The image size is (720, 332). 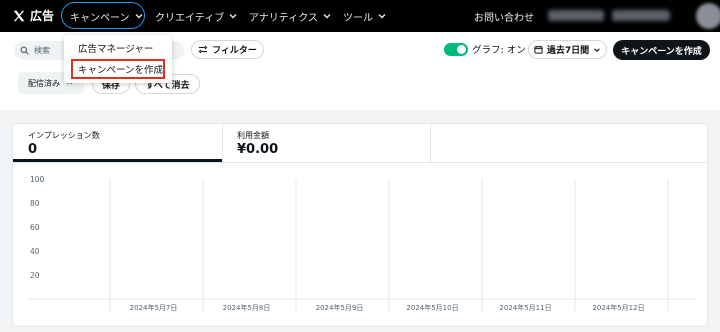 What do you see at coordinates (42, 16) in the screenshot?
I see `logo-text: 広告` at bounding box center [42, 16].